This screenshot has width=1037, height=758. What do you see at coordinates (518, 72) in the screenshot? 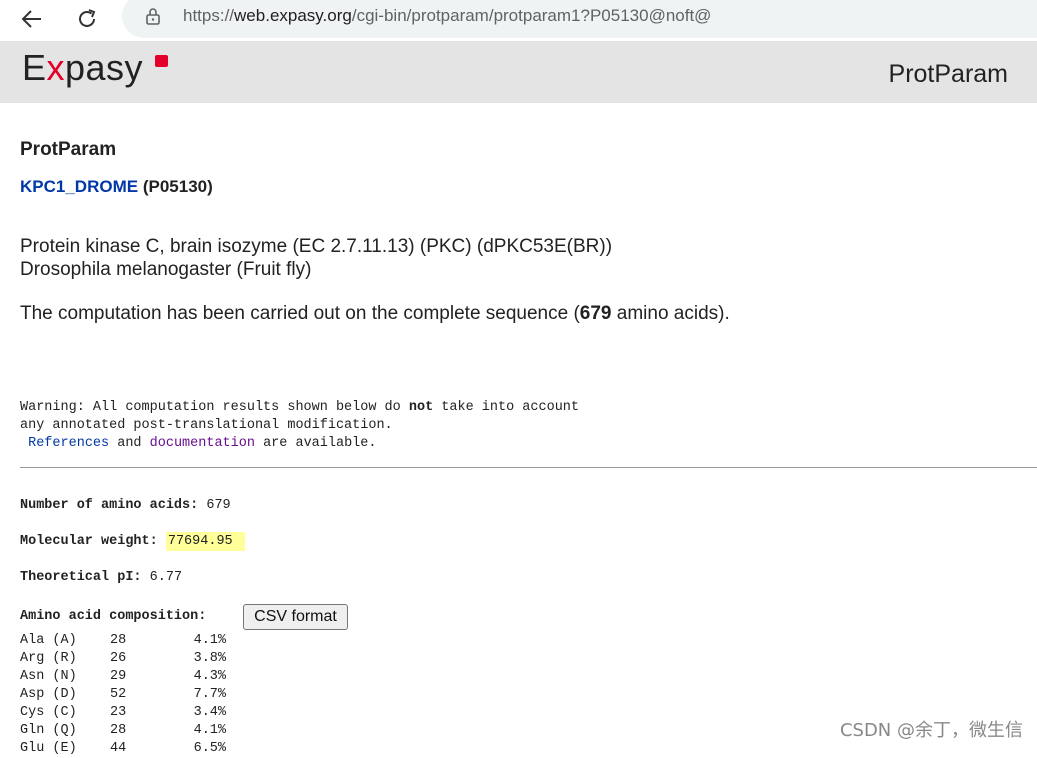
I see `site-header: Expasy` at bounding box center [518, 72].